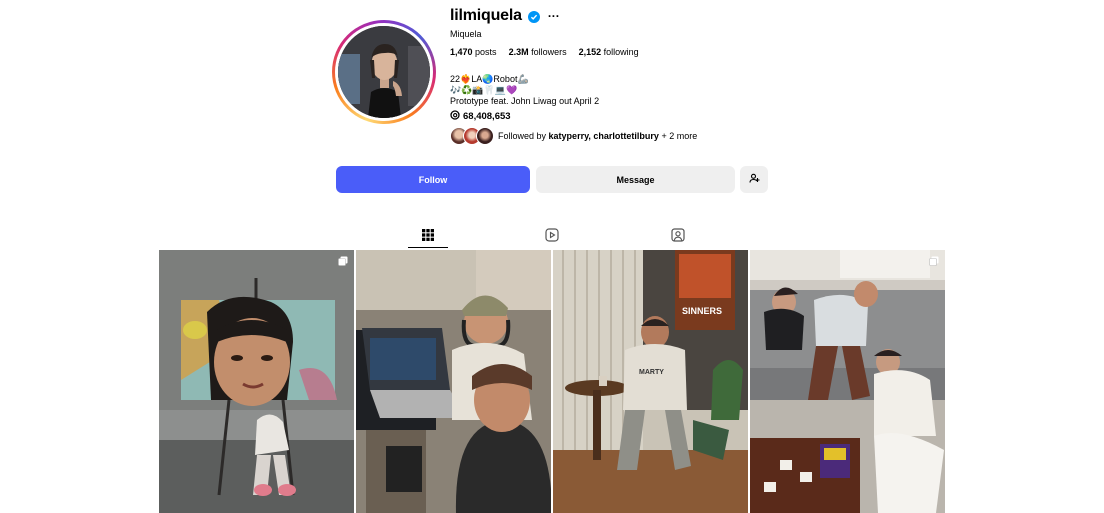 The height and width of the screenshot is (513, 1104). What do you see at coordinates (549, 52) in the screenshot?
I see `followers-label: followers` at bounding box center [549, 52].